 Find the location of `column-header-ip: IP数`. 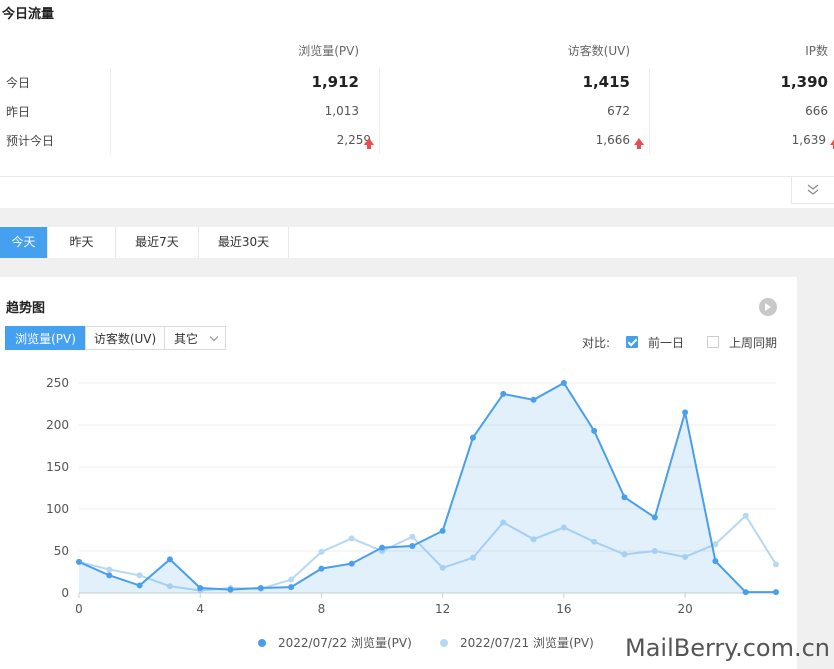

column-header-ip: IP数 is located at coordinates (816, 51).